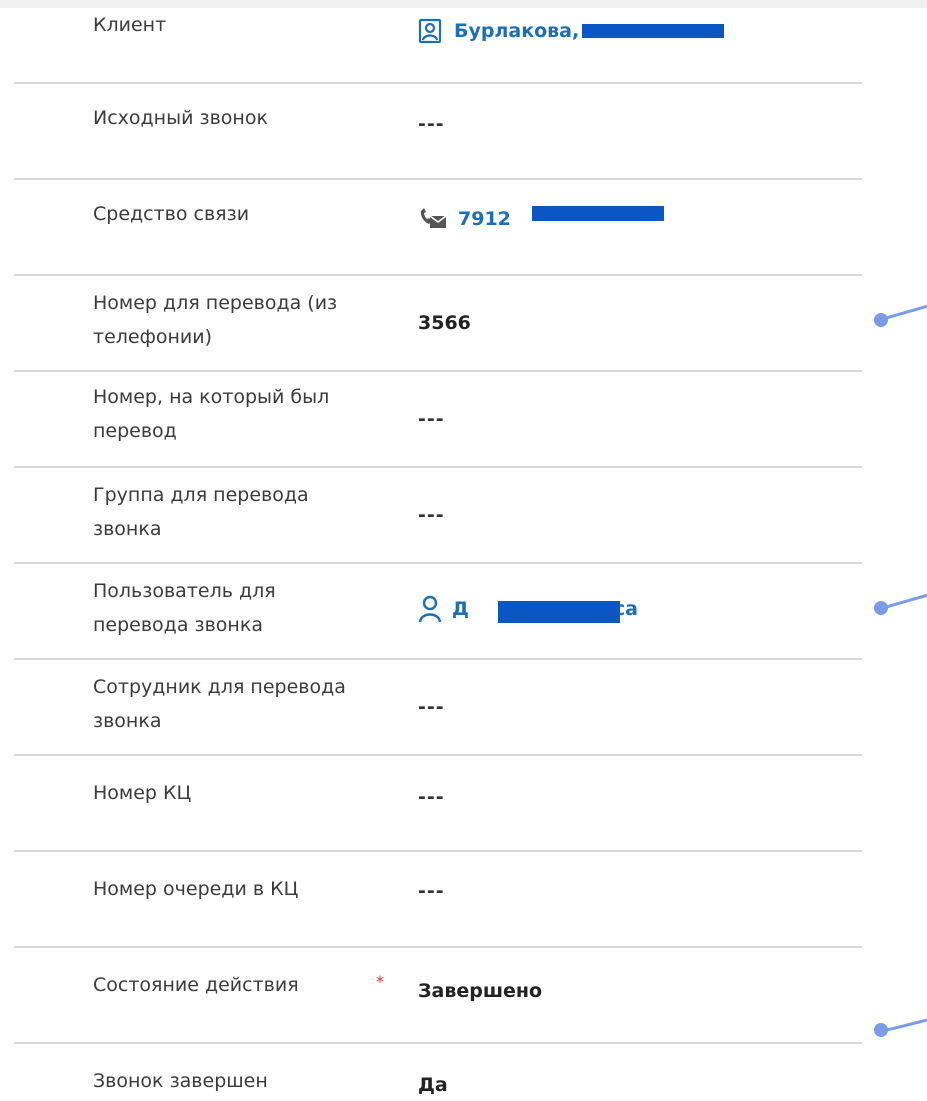 The height and width of the screenshot is (1101, 927). What do you see at coordinates (196, 889) in the screenshot?
I see `field-label-queue-number: Номер очереди в КЦ` at bounding box center [196, 889].